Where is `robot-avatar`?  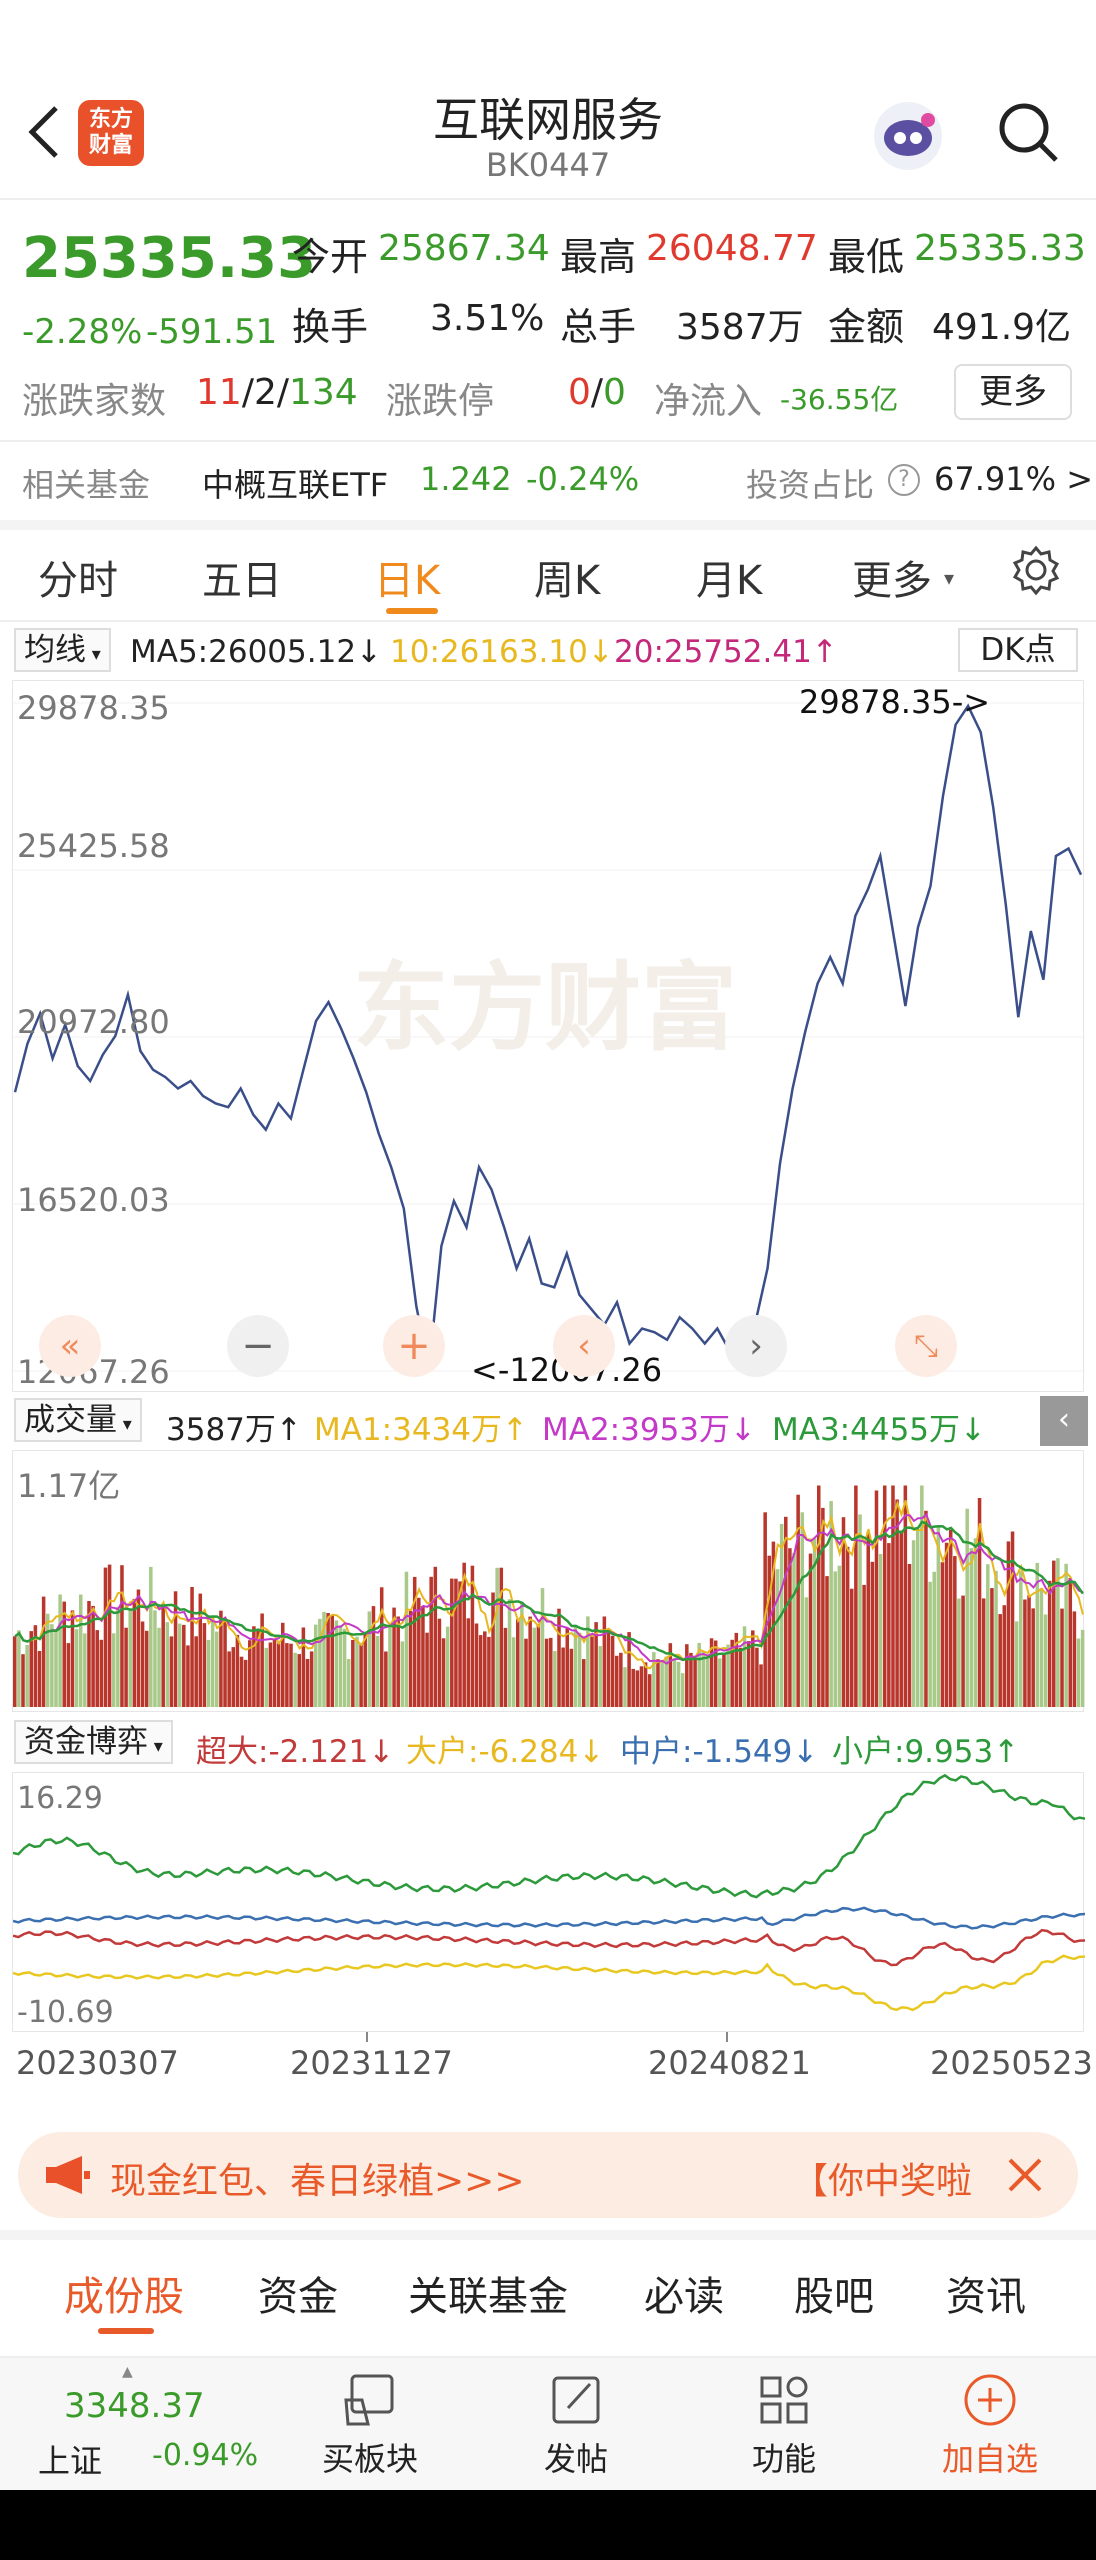
robot-avatar is located at coordinates (908, 136).